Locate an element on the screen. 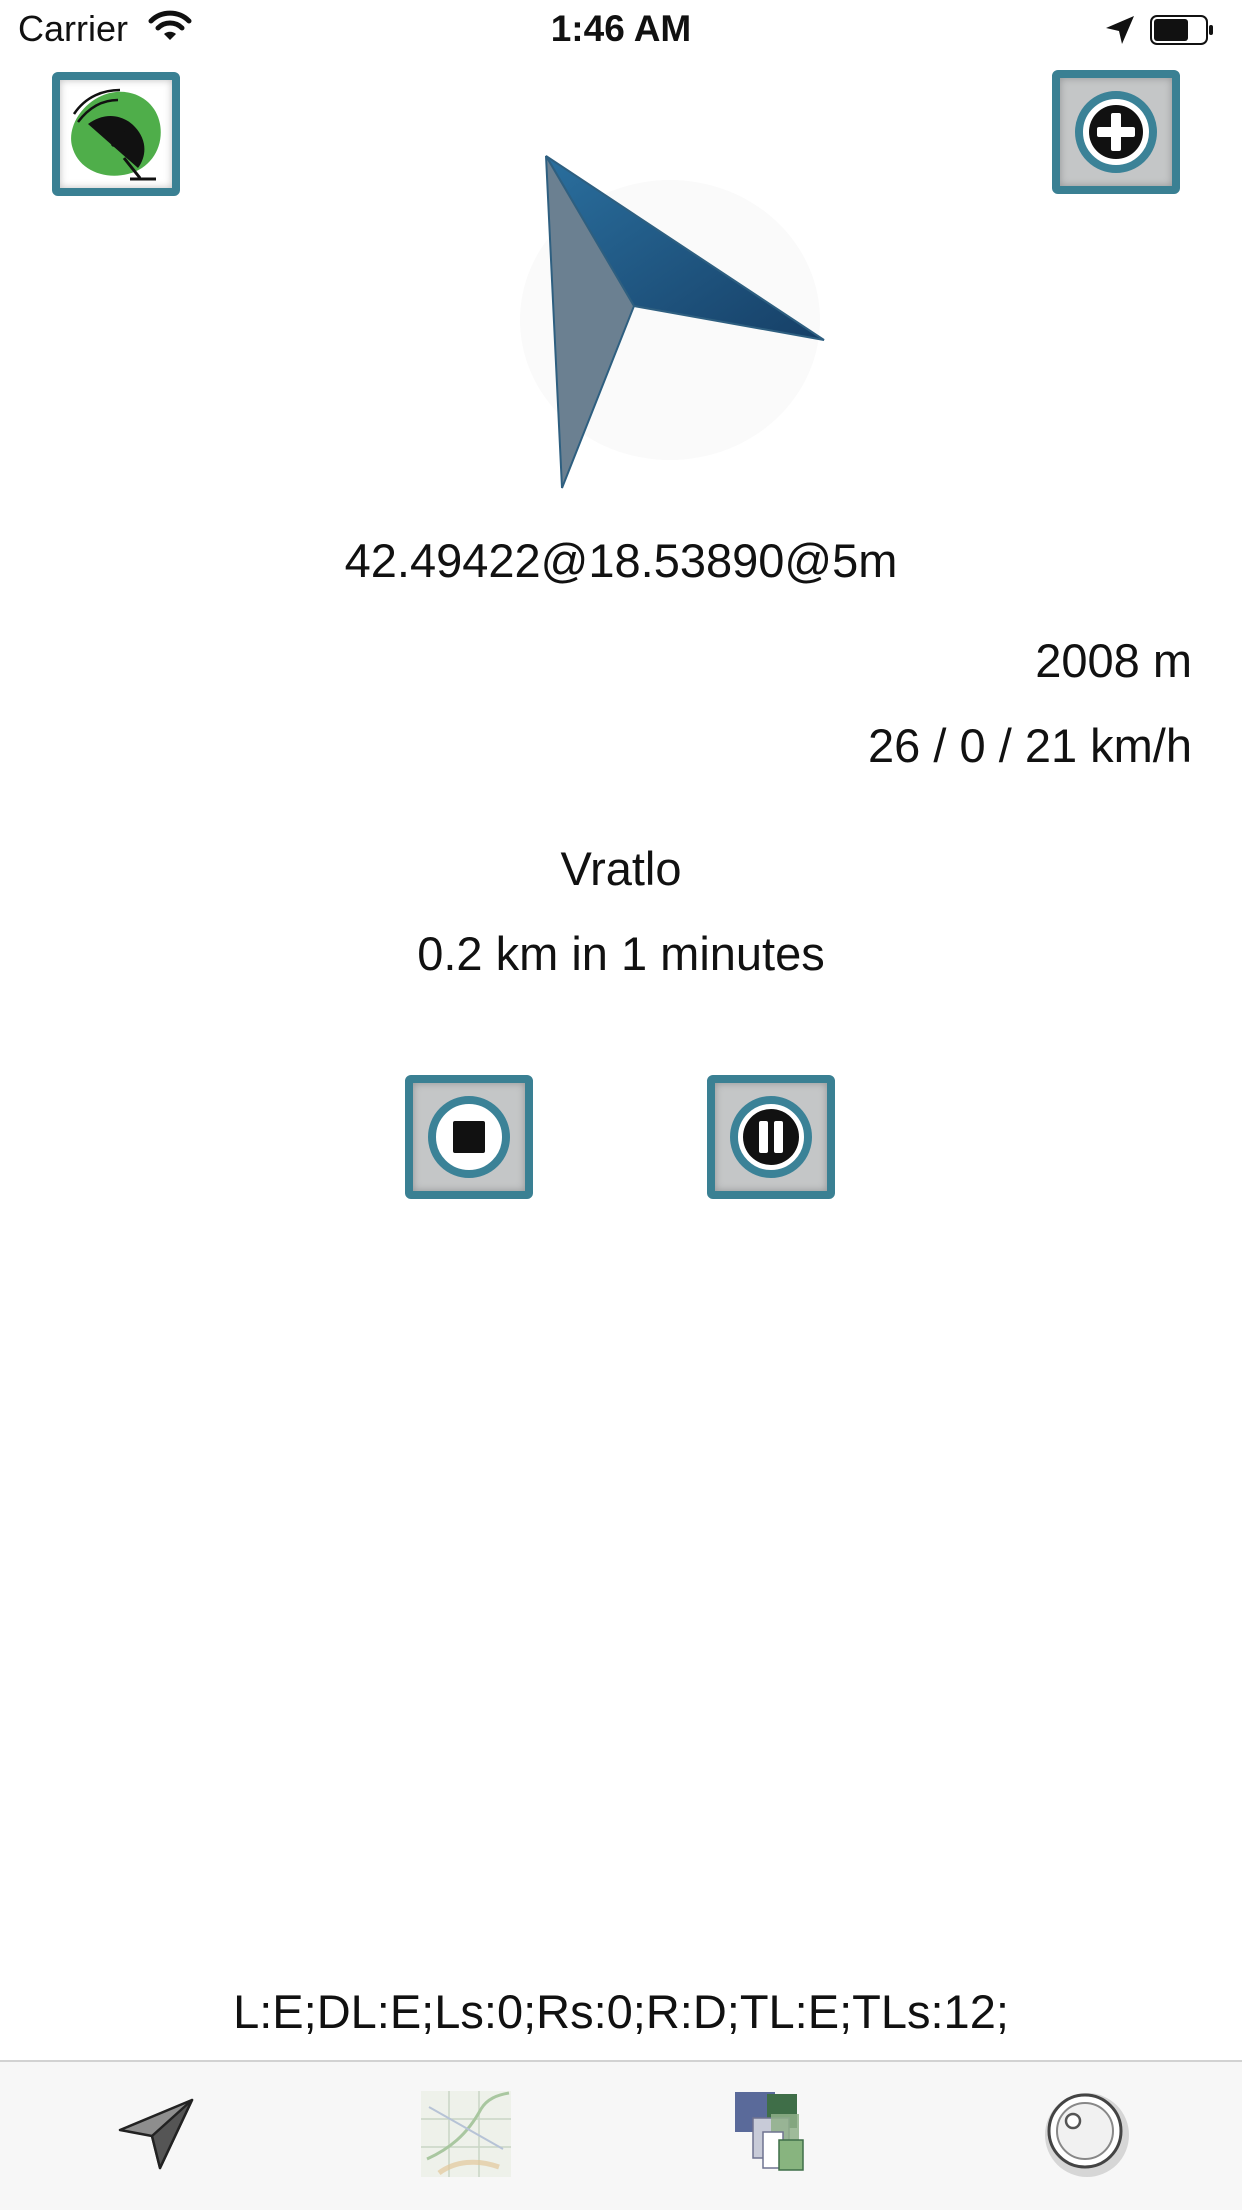  gps-satellite-button is located at coordinates (116, 134).